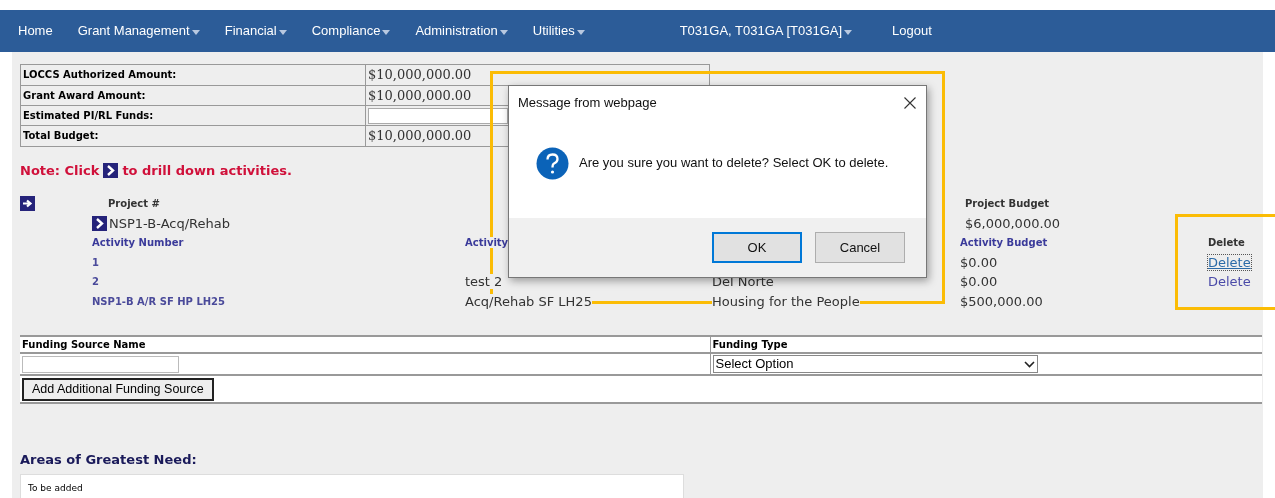 The image size is (1275, 498). What do you see at coordinates (786, 301) in the screenshot?
I see `table-cell: Housing for the People` at bounding box center [786, 301].